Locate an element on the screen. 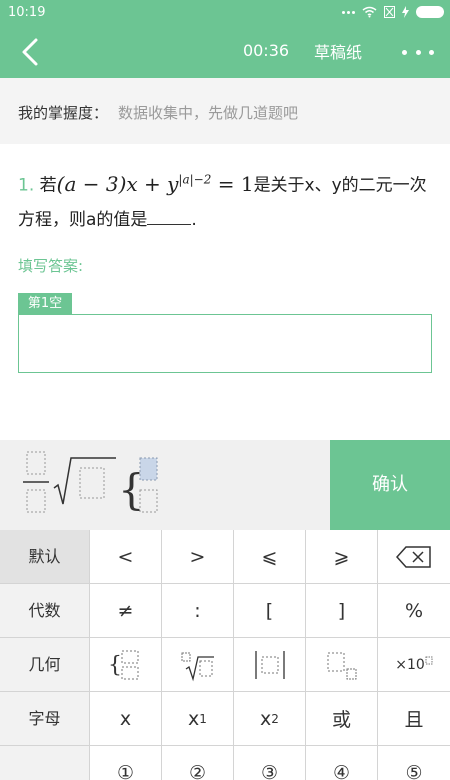 This screenshot has height=780, width=450. formula-template-icon: { is located at coordinates (103, 486).